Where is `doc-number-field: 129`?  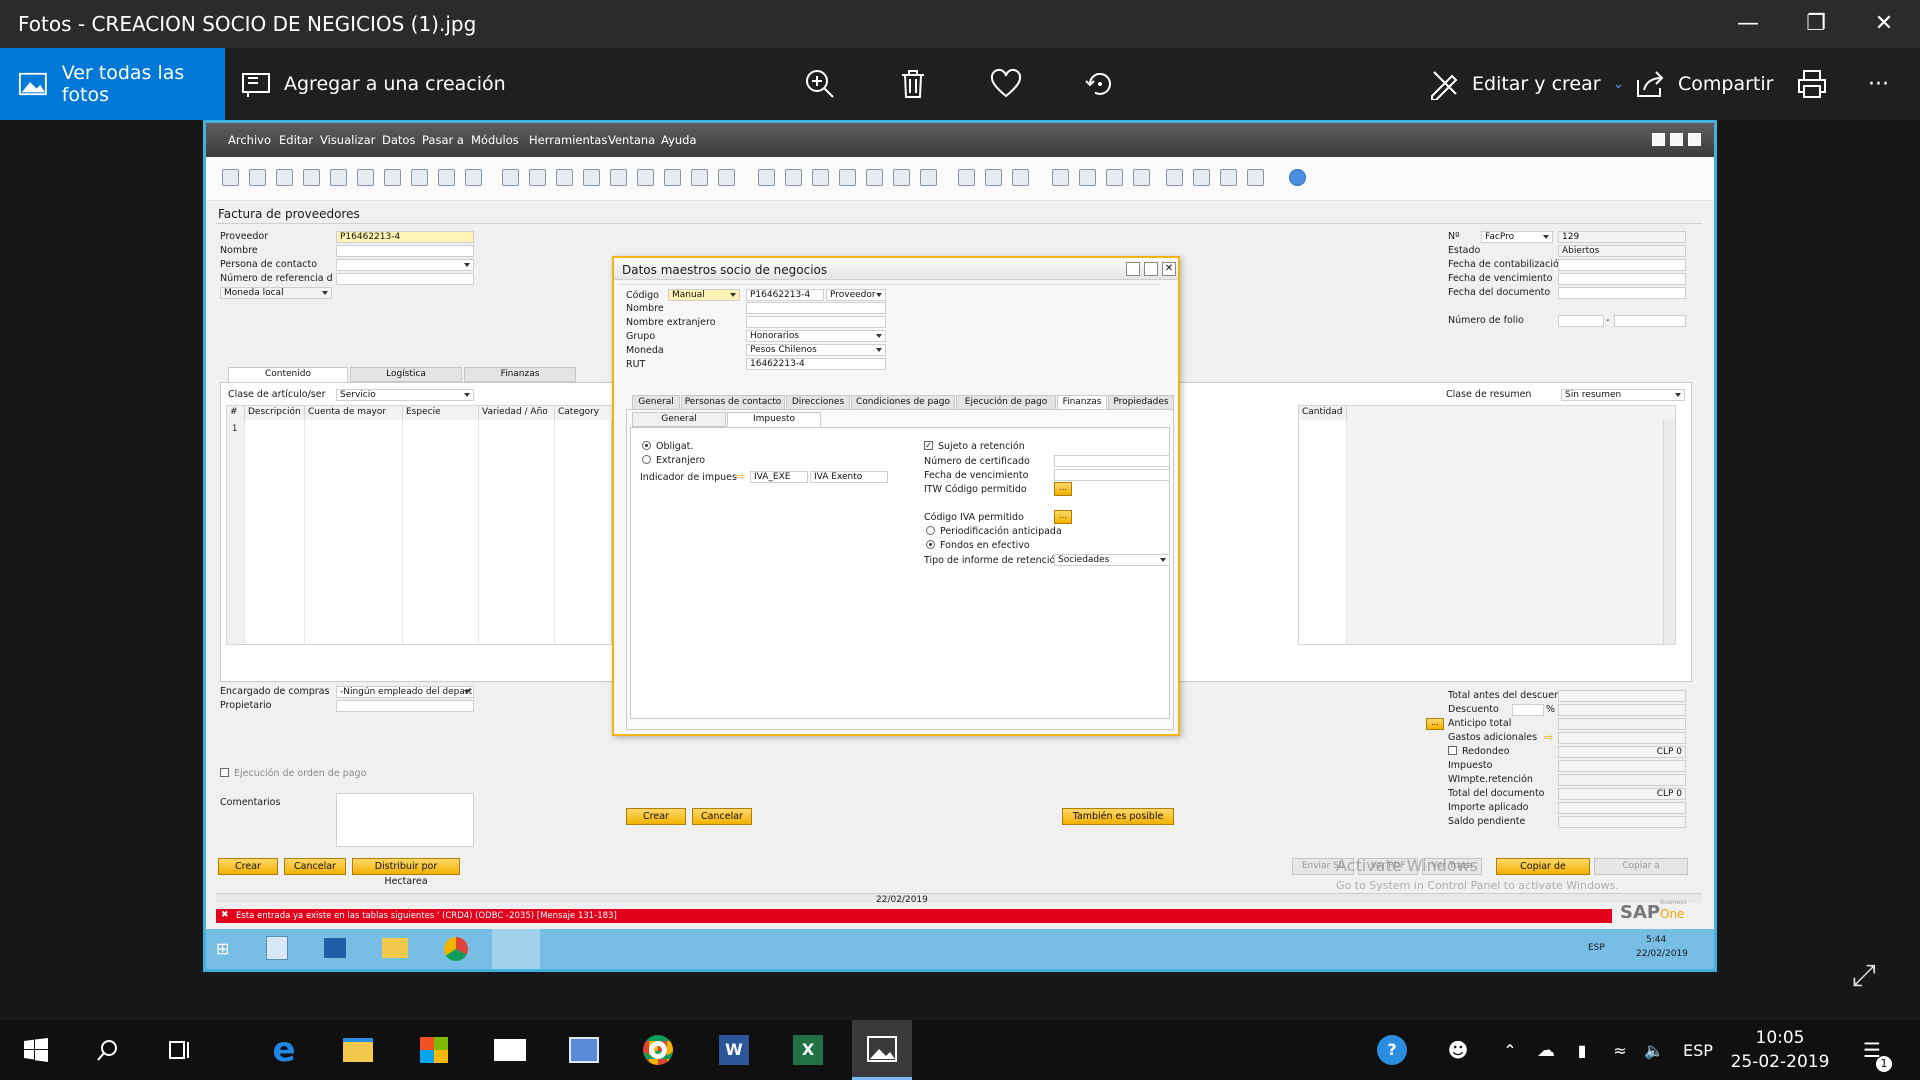 doc-number-field: 129 is located at coordinates (1622, 237).